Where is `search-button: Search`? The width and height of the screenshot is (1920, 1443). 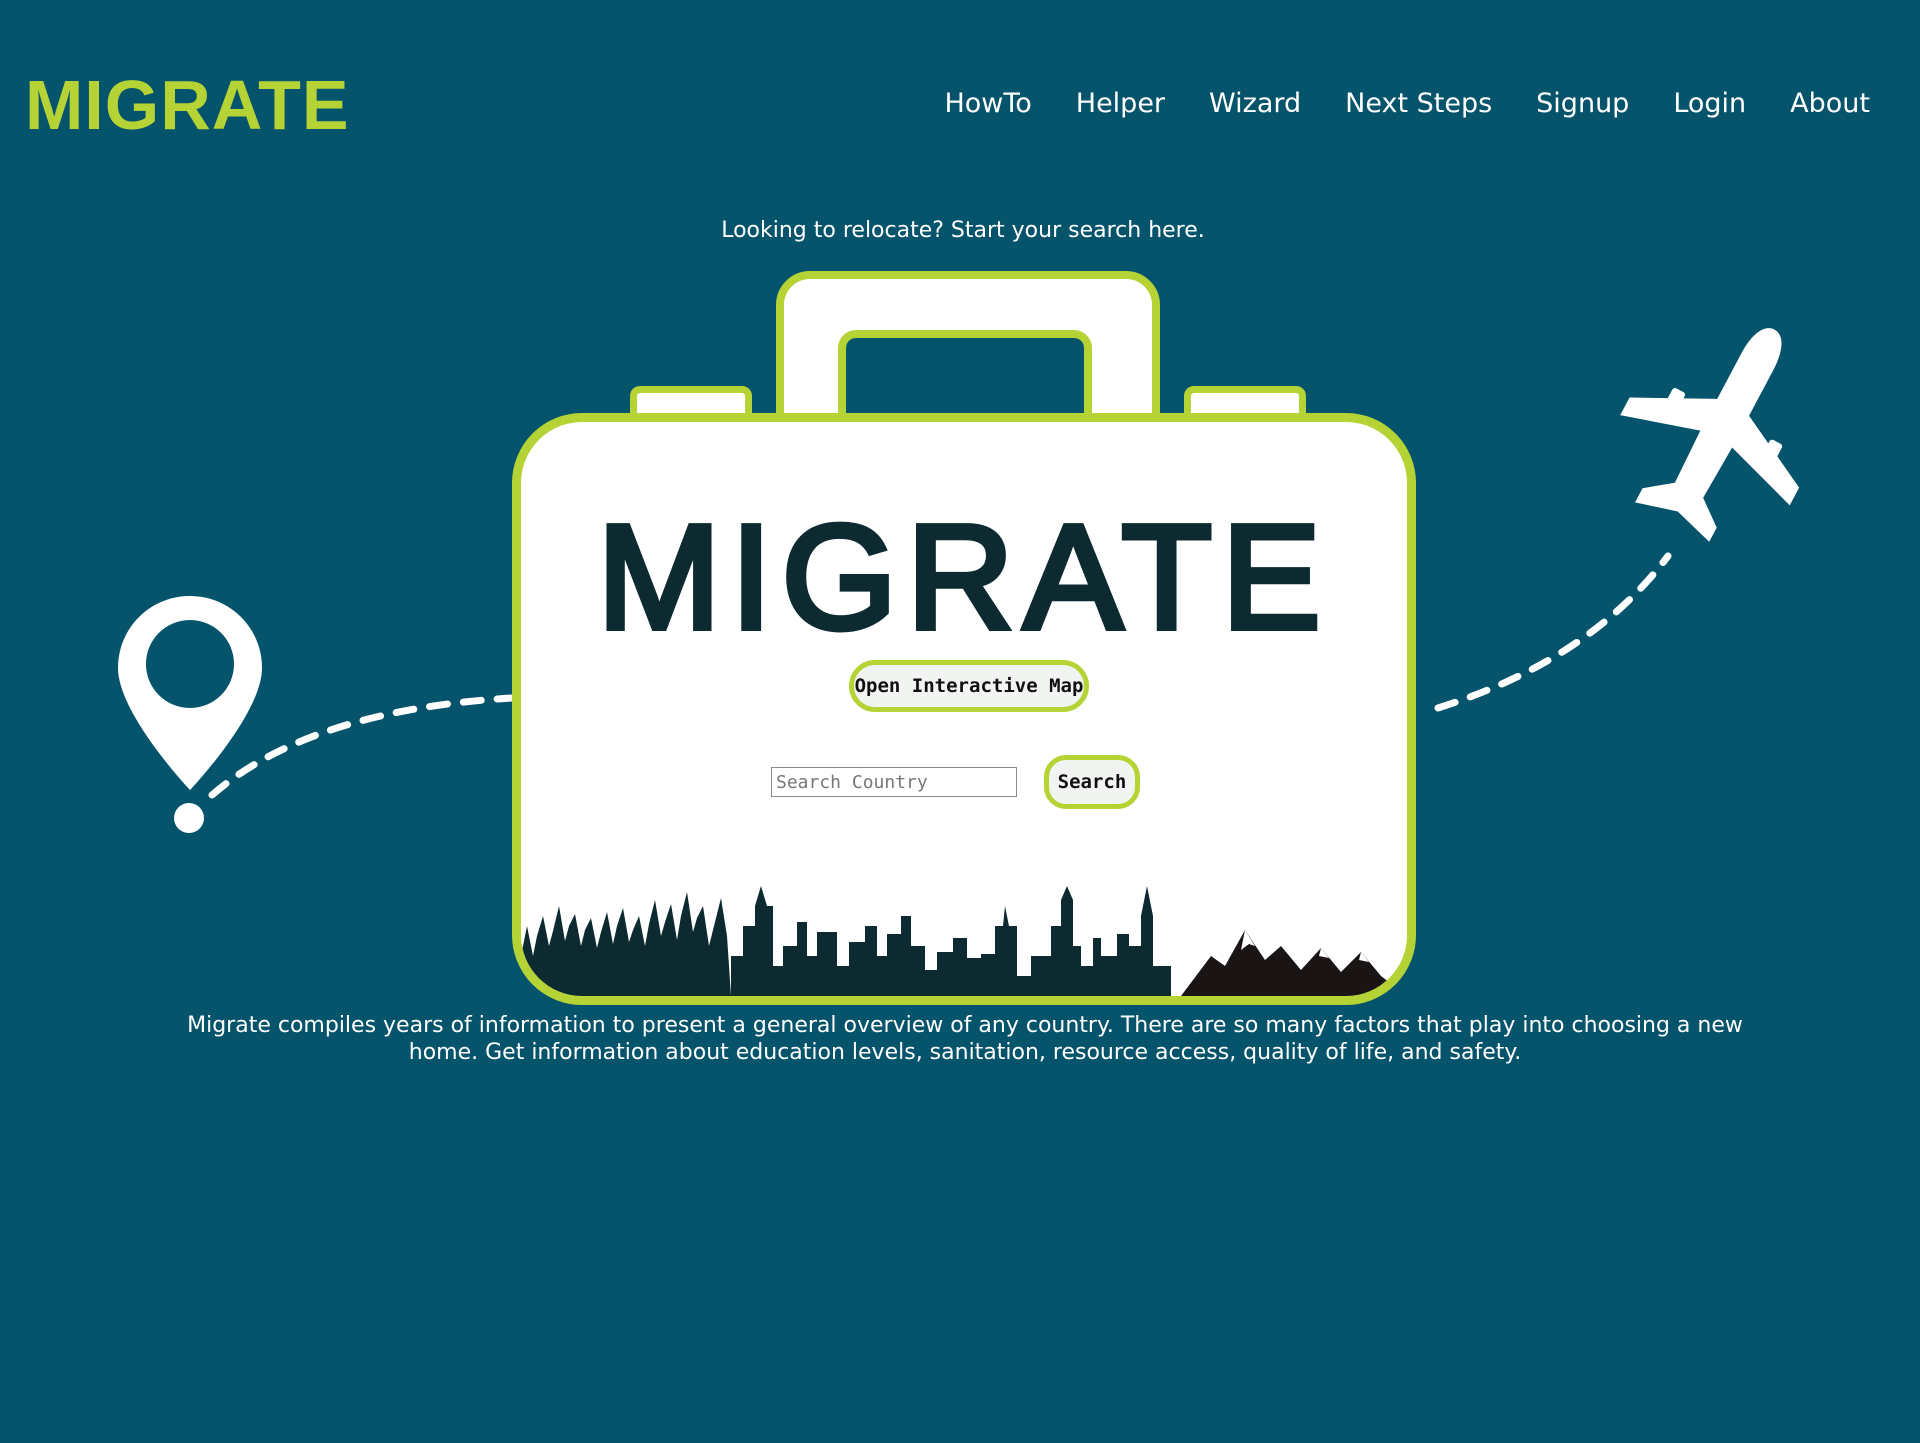
search-button: Search is located at coordinates (1092, 782).